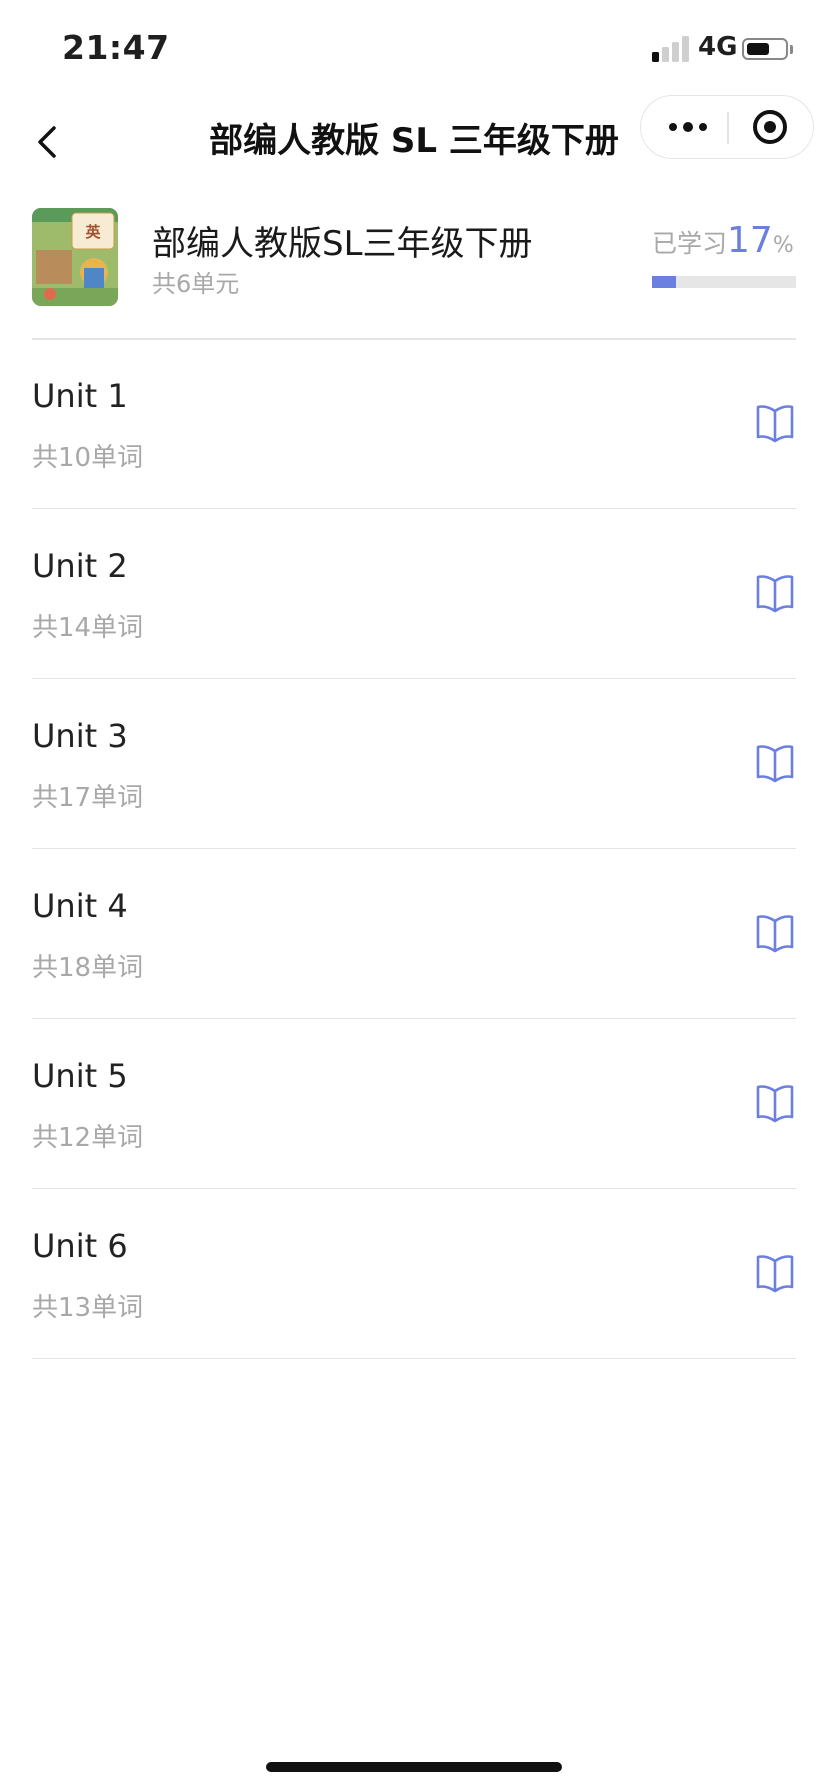  What do you see at coordinates (116, 47) in the screenshot?
I see `status-time: 21:47` at bounding box center [116, 47].